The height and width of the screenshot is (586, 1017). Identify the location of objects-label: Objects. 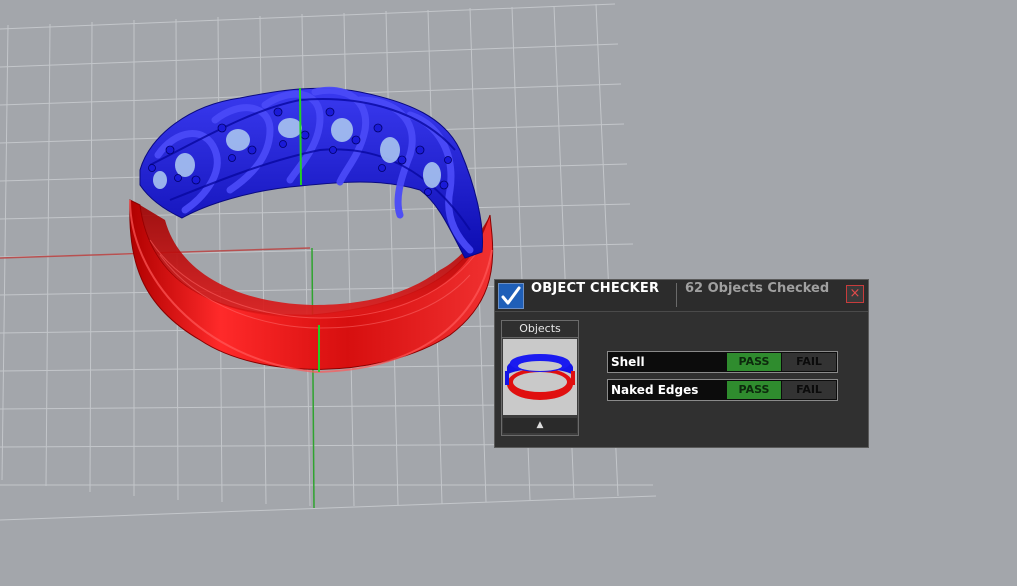
(540, 329).